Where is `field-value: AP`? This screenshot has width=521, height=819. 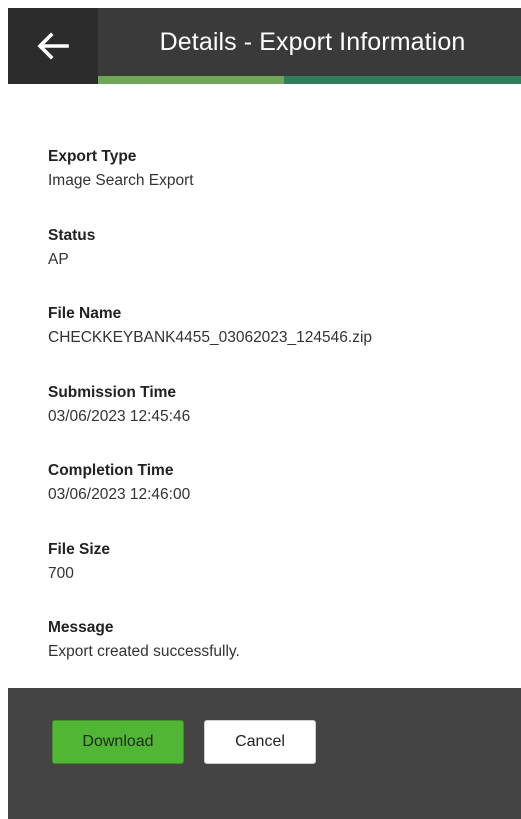 field-value: AP is located at coordinates (58, 259).